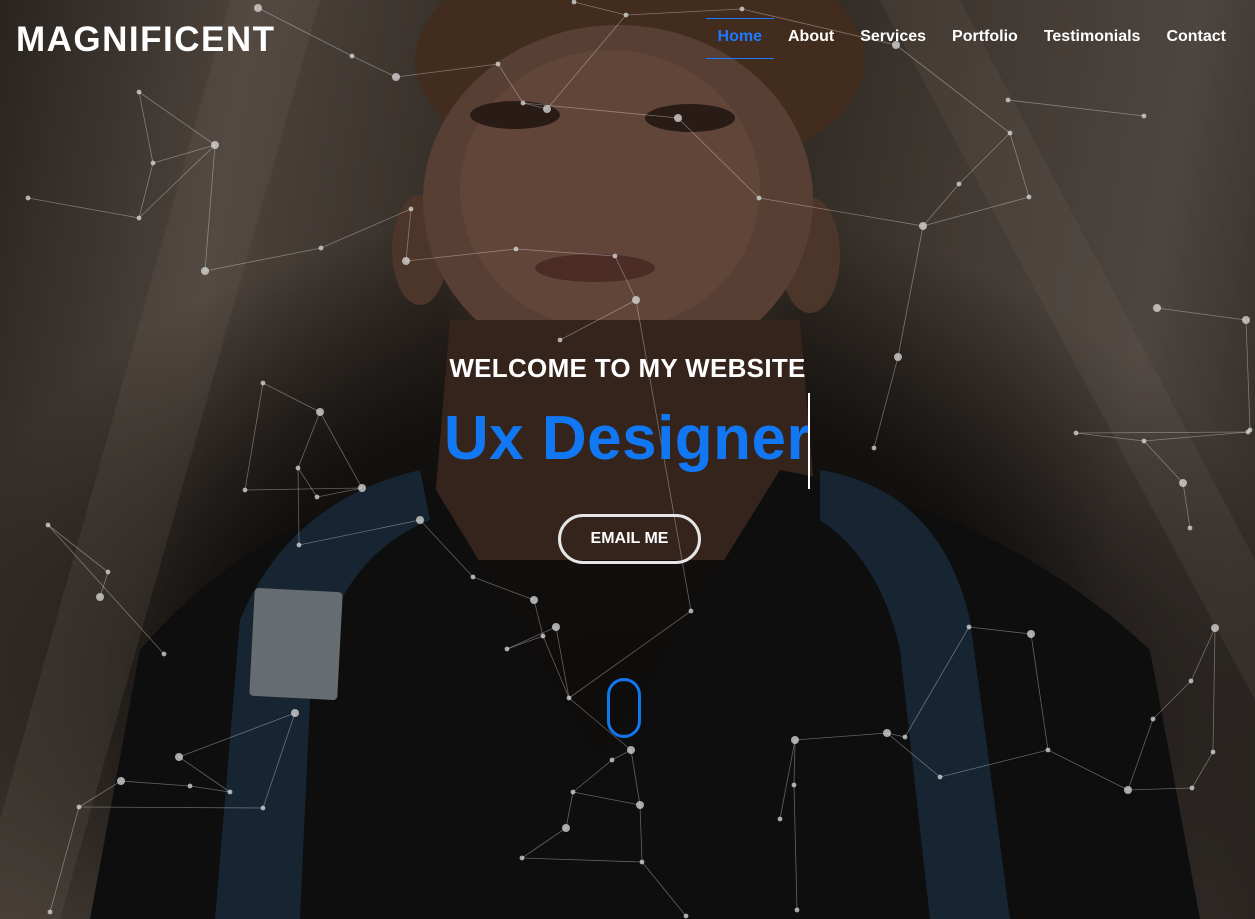  What do you see at coordinates (740, 38) in the screenshot?
I see `nav-item-home: Home` at bounding box center [740, 38].